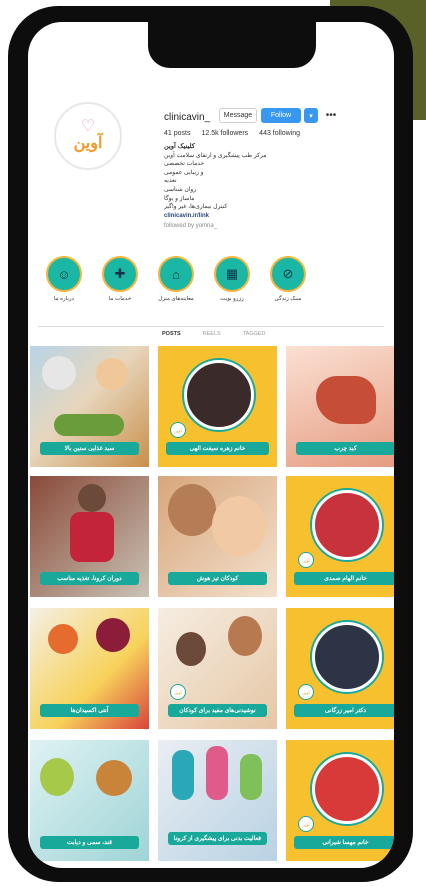 The image size is (426, 887). Describe the element at coordinates (57, 777) in the screenshot. I see `apple-image` at that location.